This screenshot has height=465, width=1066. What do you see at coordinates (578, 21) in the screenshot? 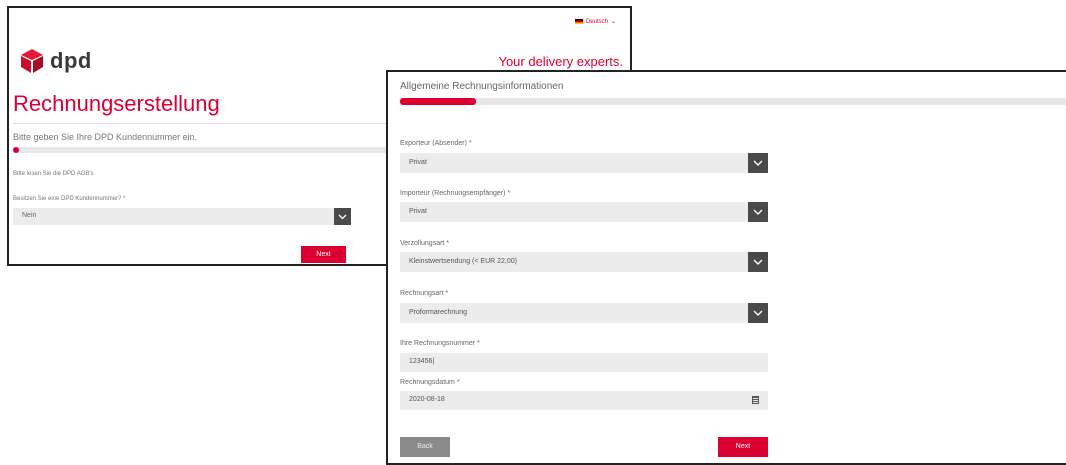
I see `german-flag-icon` at bounding box center [578, 21].